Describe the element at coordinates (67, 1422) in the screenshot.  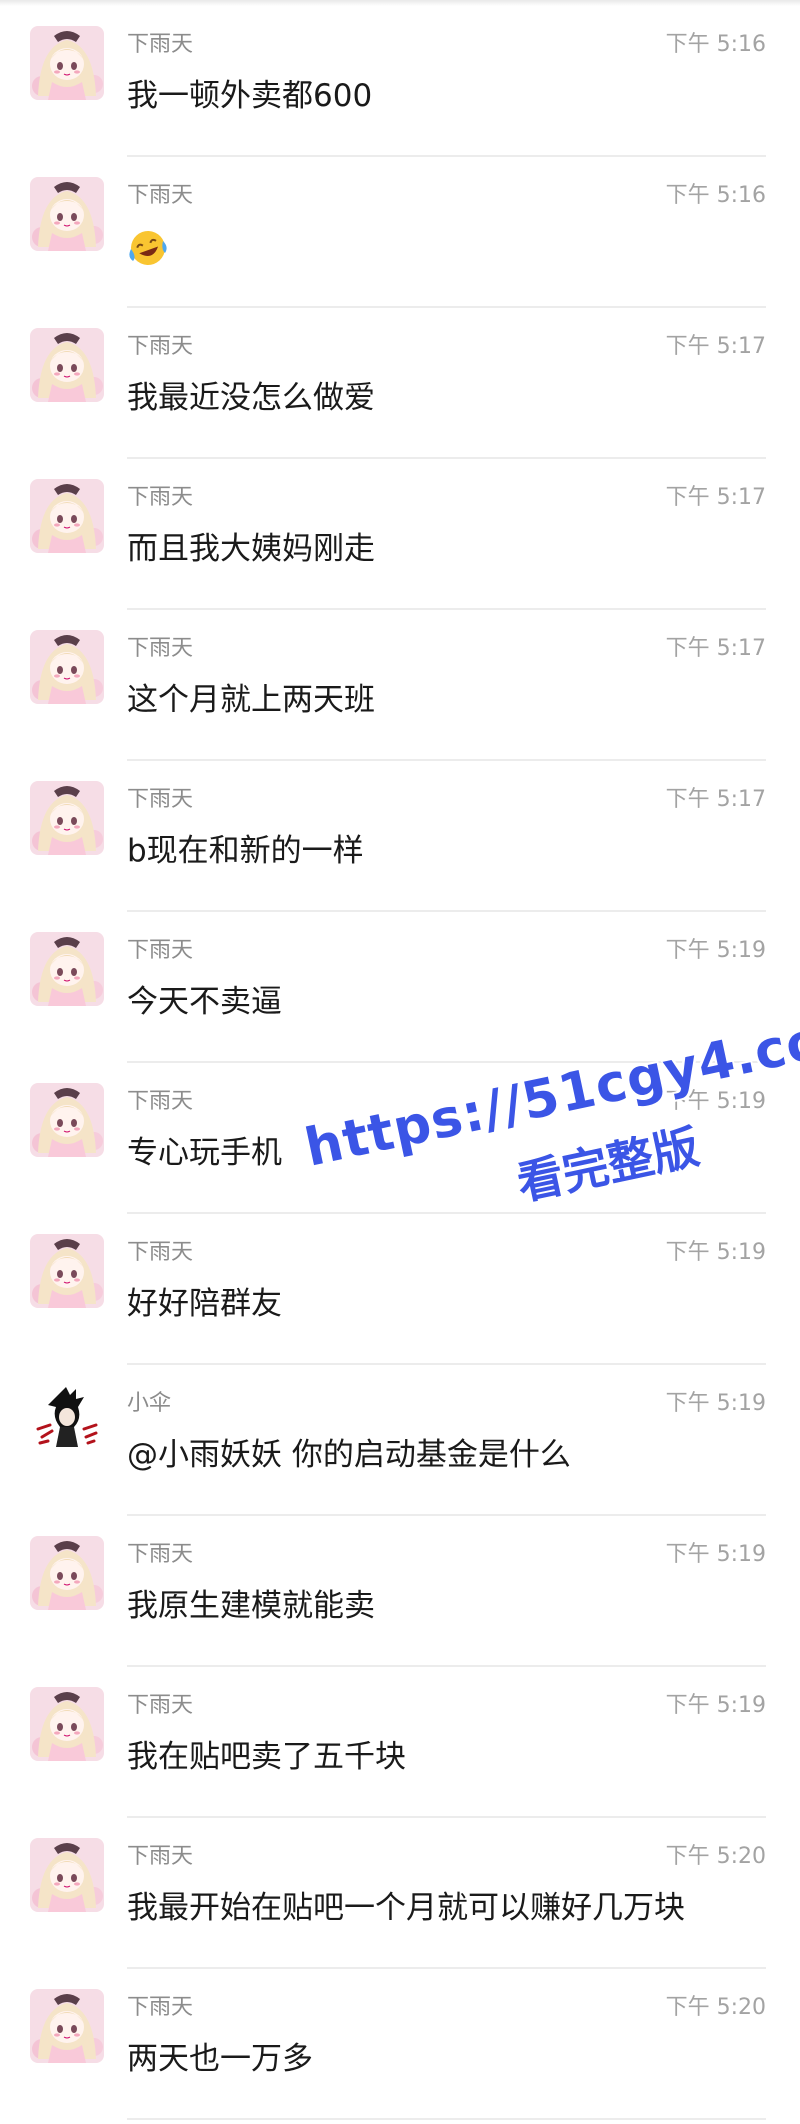
I see `ink-character-avatar` at that location.